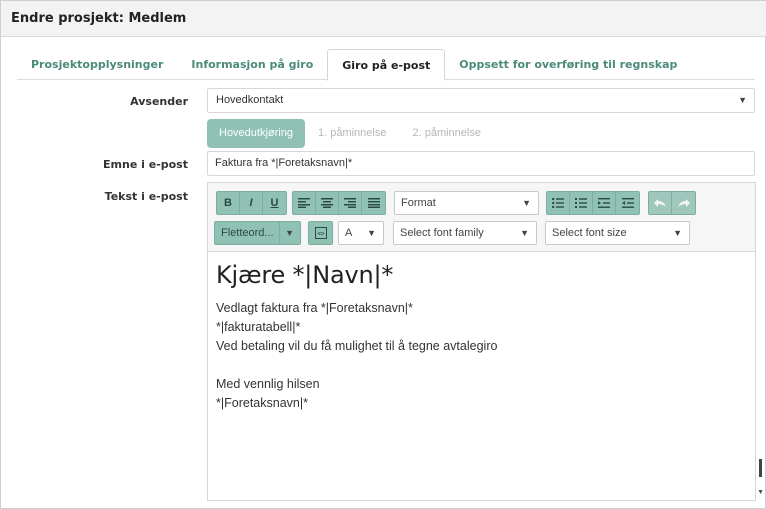  What do you see at coordinates (418, 203) in the screenshot?
I see `format-select-label: Format` at bounding box center [418, 203].